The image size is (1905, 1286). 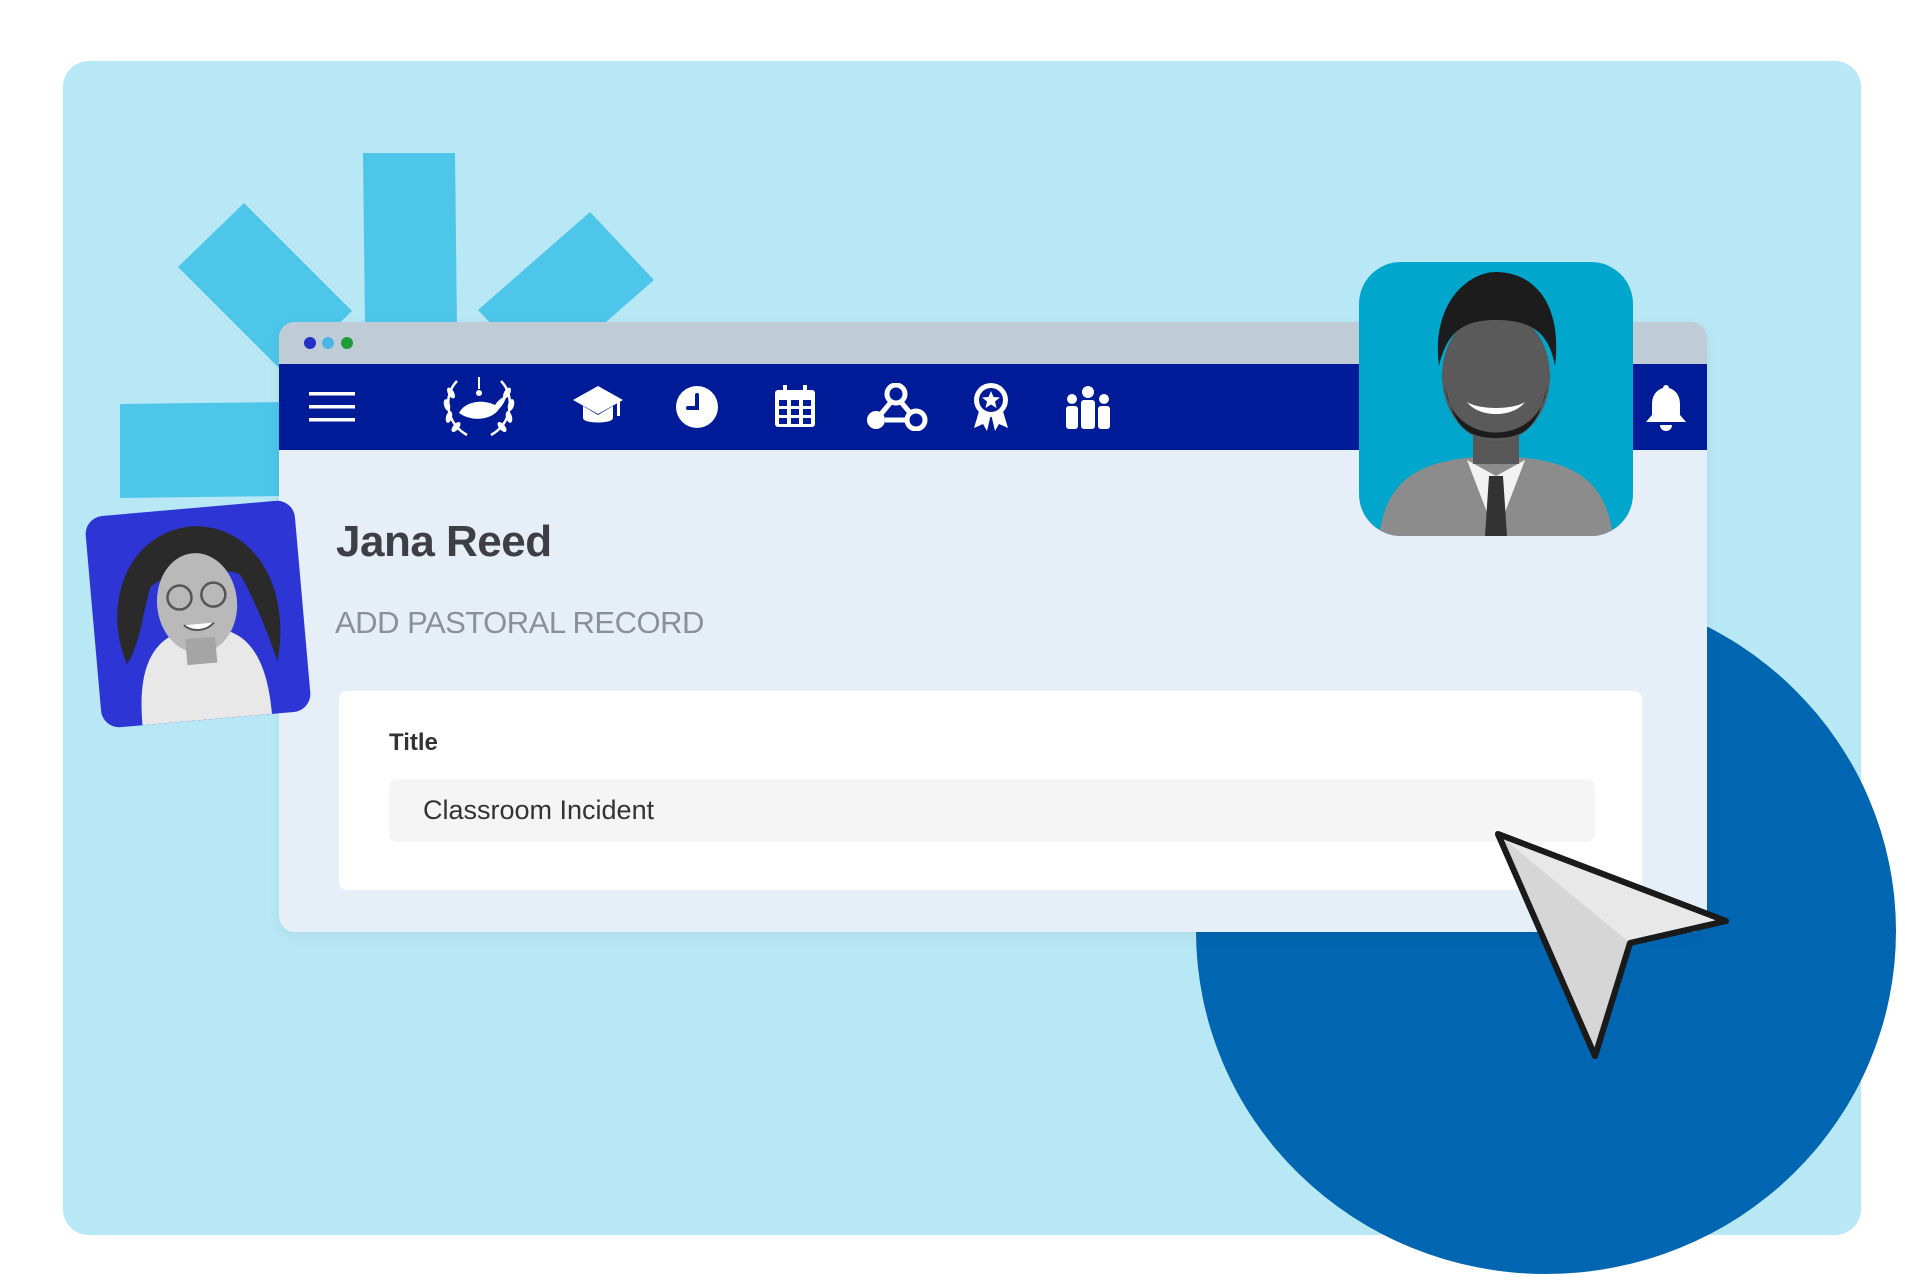 I want to click on people-icon, so click(x=1088, y=407).